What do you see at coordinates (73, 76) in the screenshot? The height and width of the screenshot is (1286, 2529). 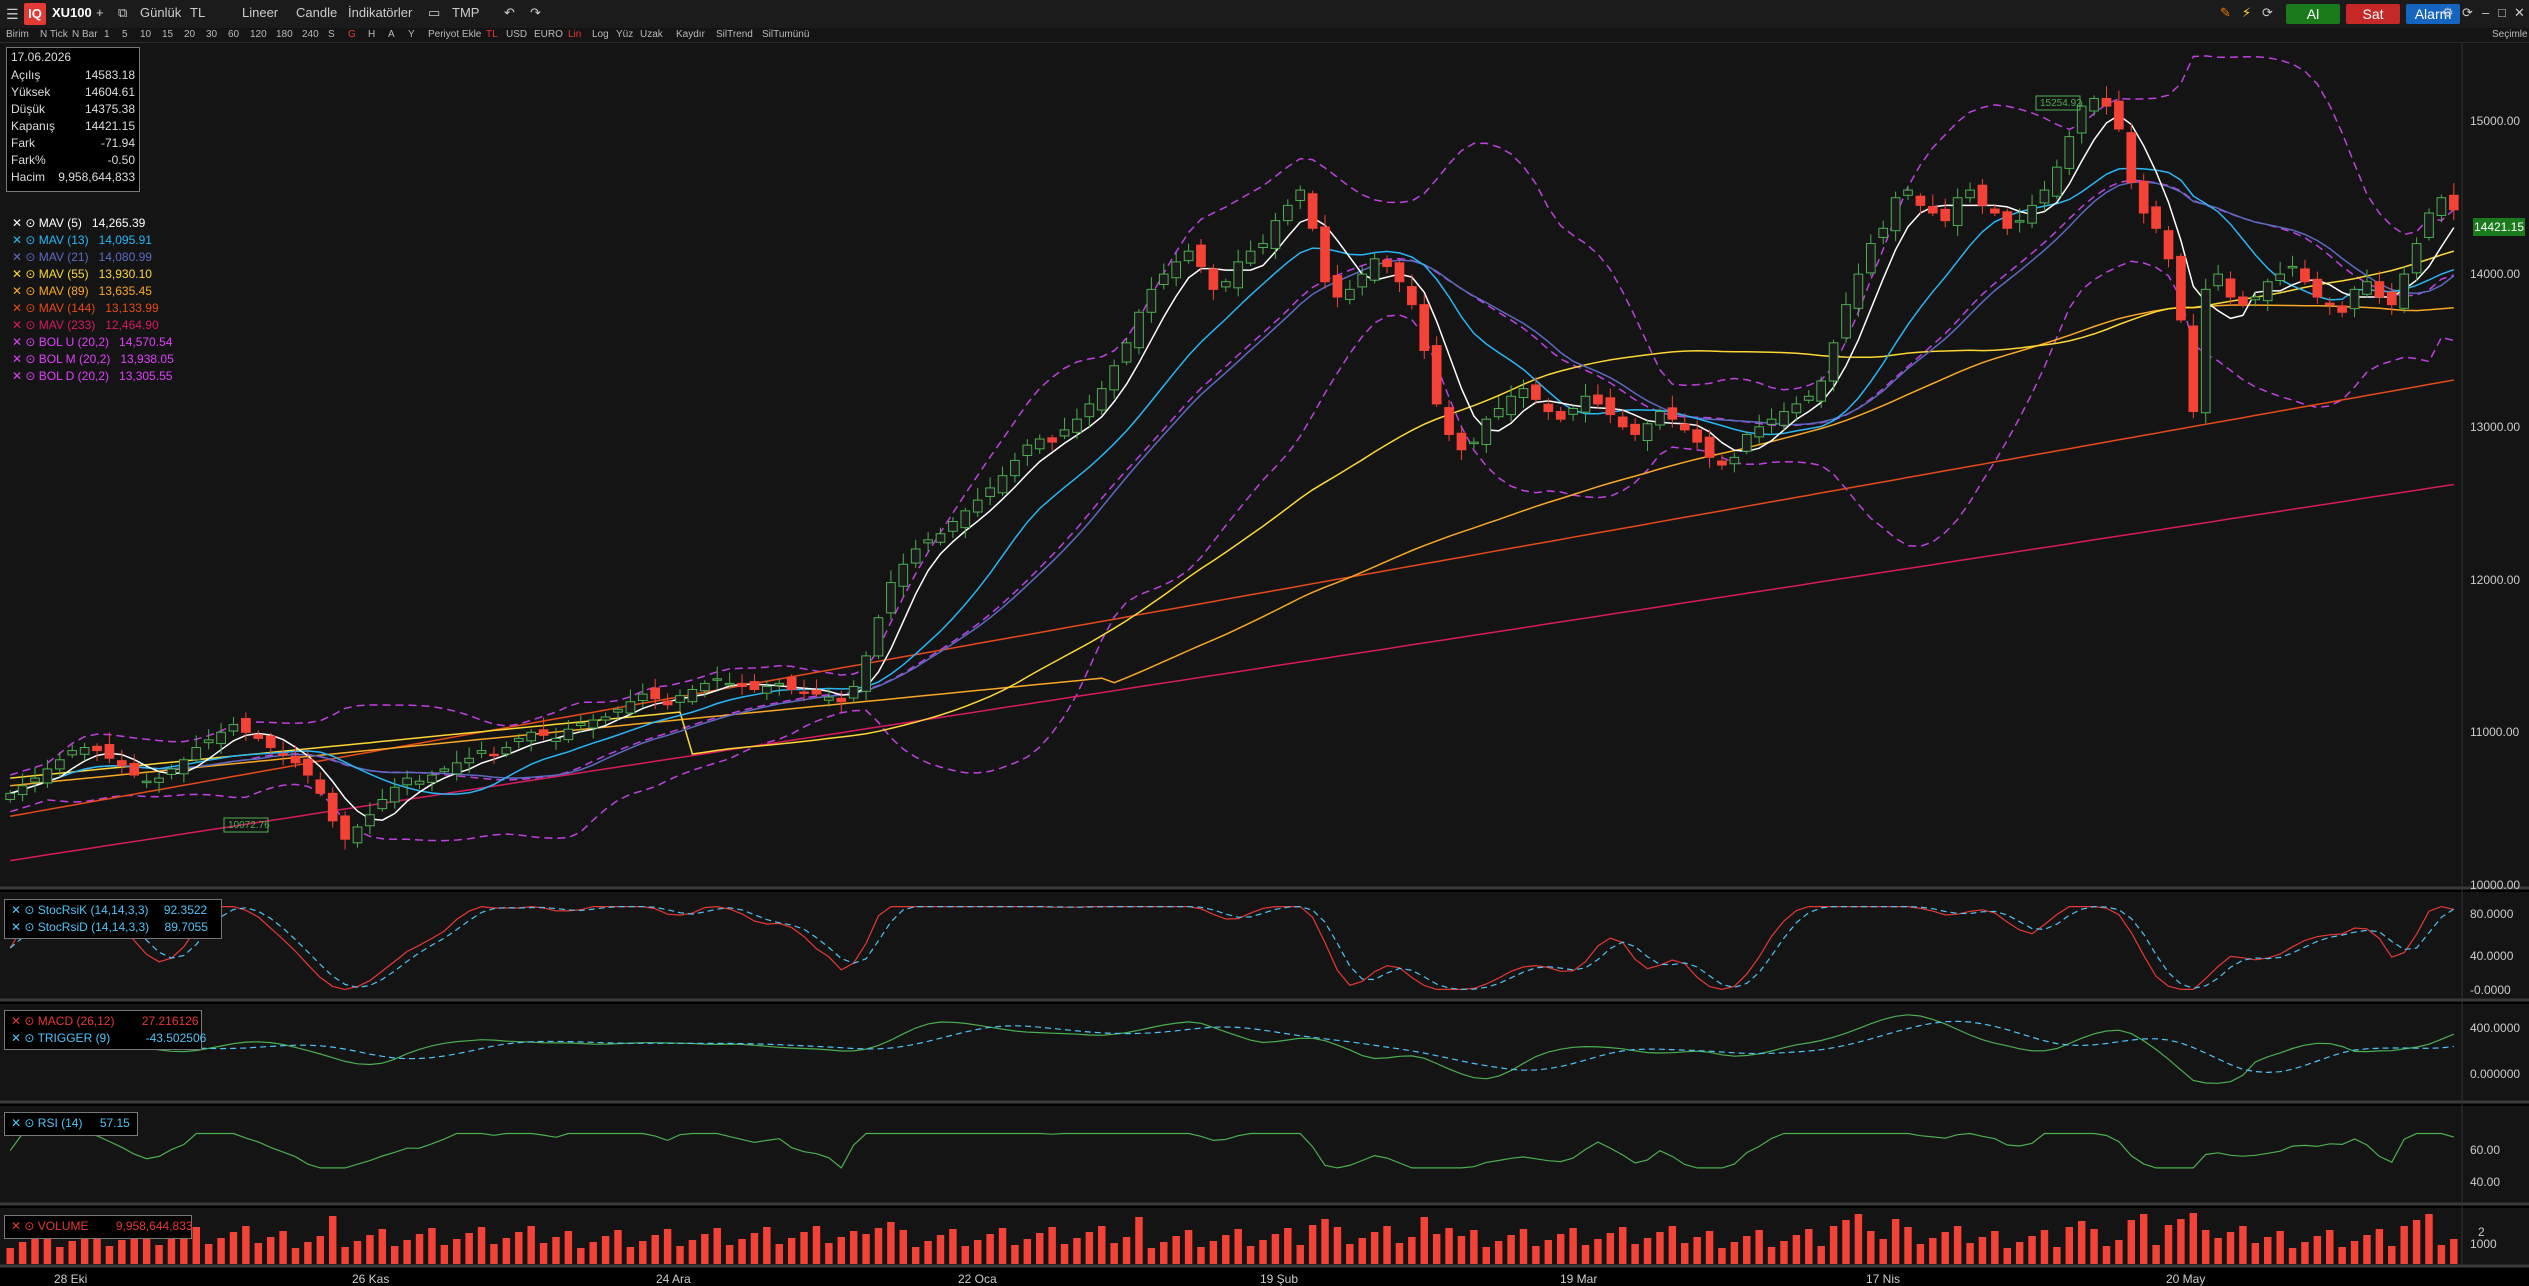 I see `ohlc-row: Açılış 14583.18` at bounding box center [73, 76].